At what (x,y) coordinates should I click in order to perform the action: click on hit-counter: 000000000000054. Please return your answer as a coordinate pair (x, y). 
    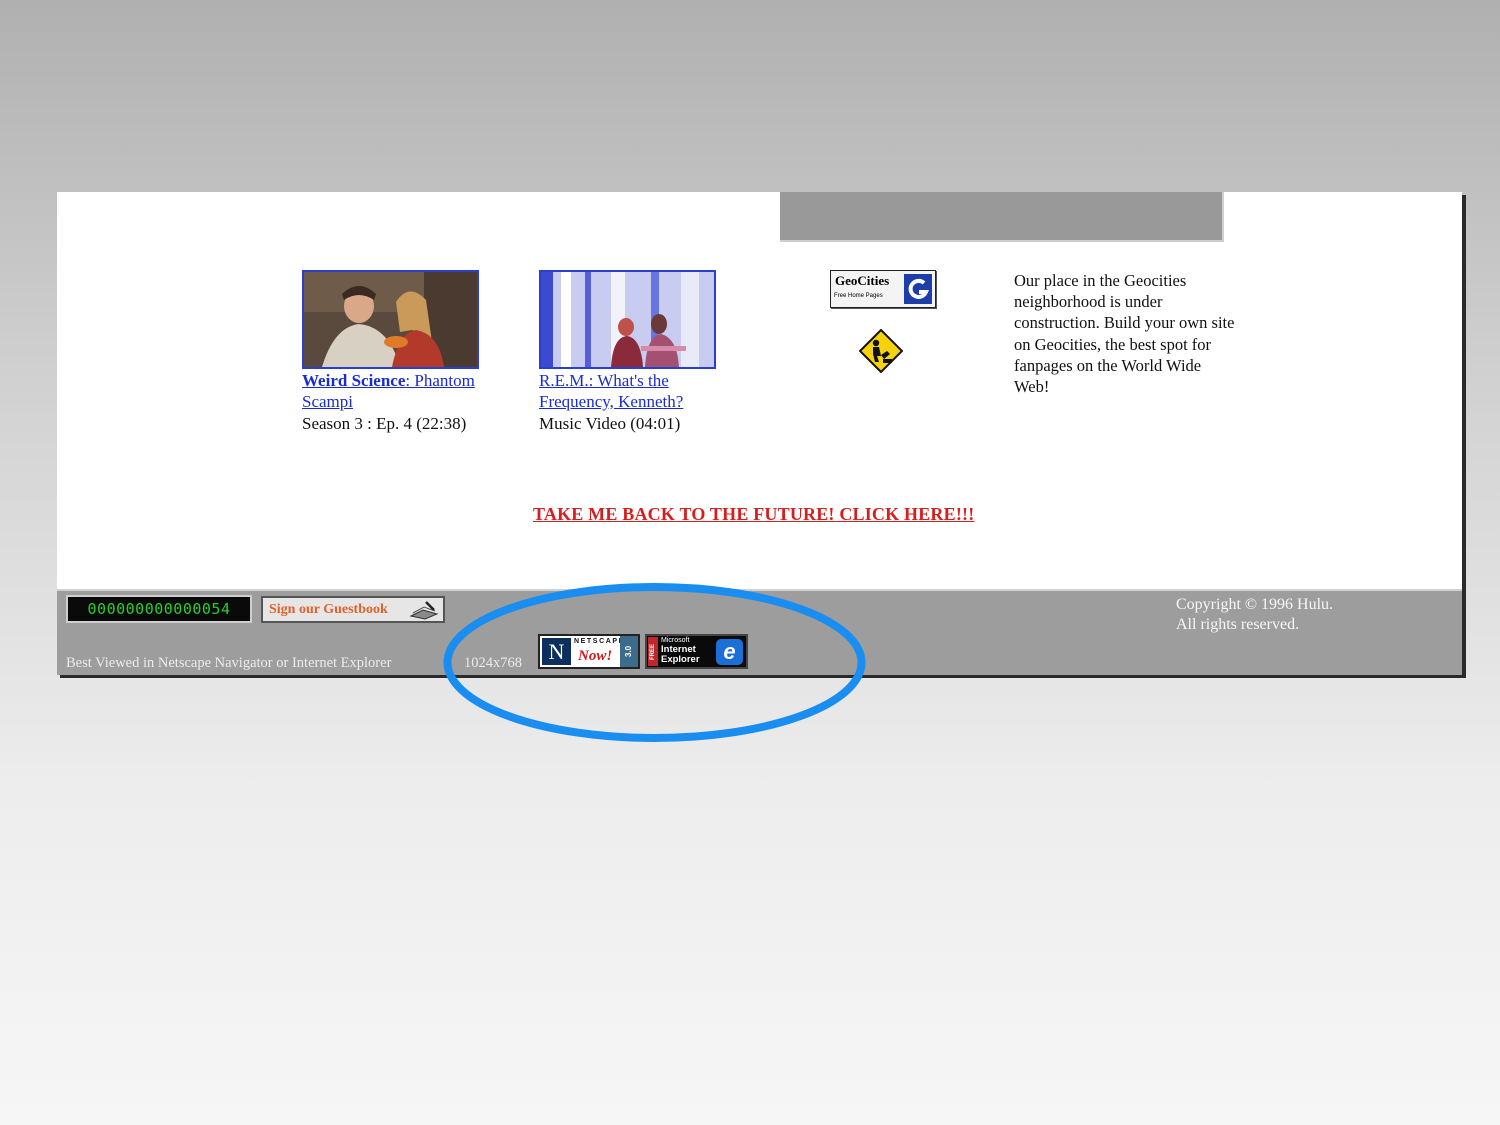
    Looking at the image, I should click on (159, 609).